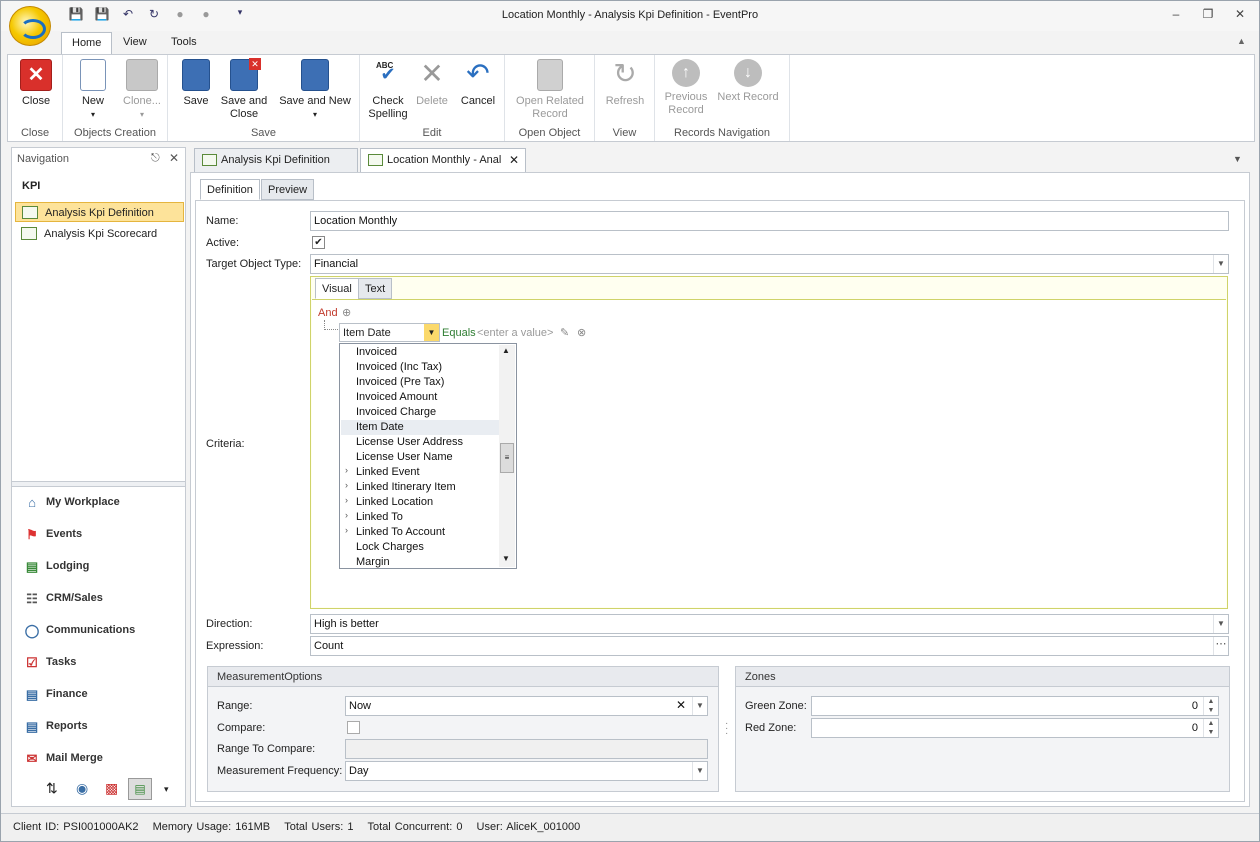  Describe the element at coordinates (420, 397) in the screenshot. I see `field-list-item: Invoiced Amount` at that location.